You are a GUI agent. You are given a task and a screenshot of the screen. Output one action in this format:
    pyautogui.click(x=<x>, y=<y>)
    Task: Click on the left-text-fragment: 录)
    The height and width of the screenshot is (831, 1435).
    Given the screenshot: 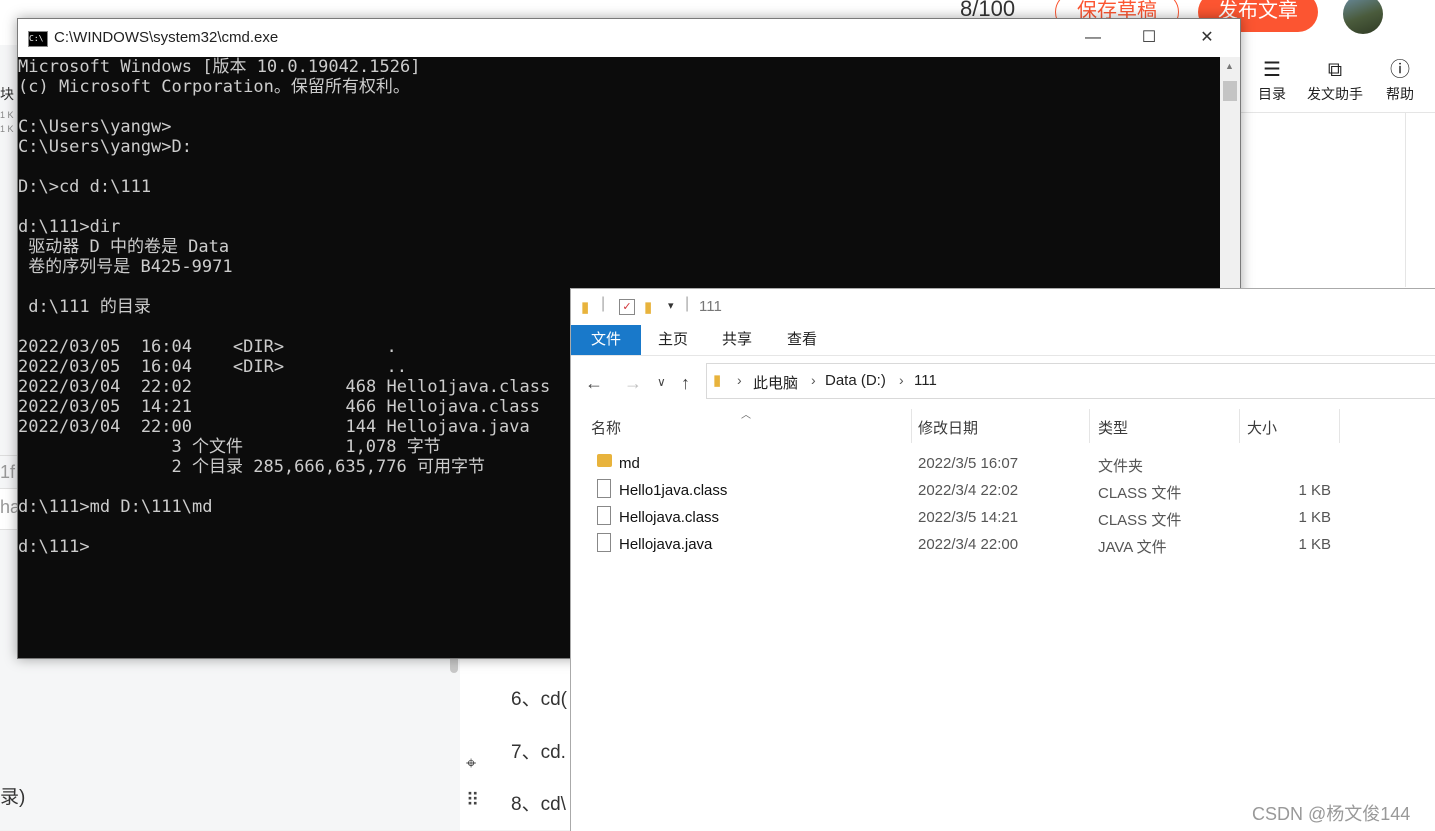 What is the action you would take?
    pyautogui.click(x=13, y=797)
    